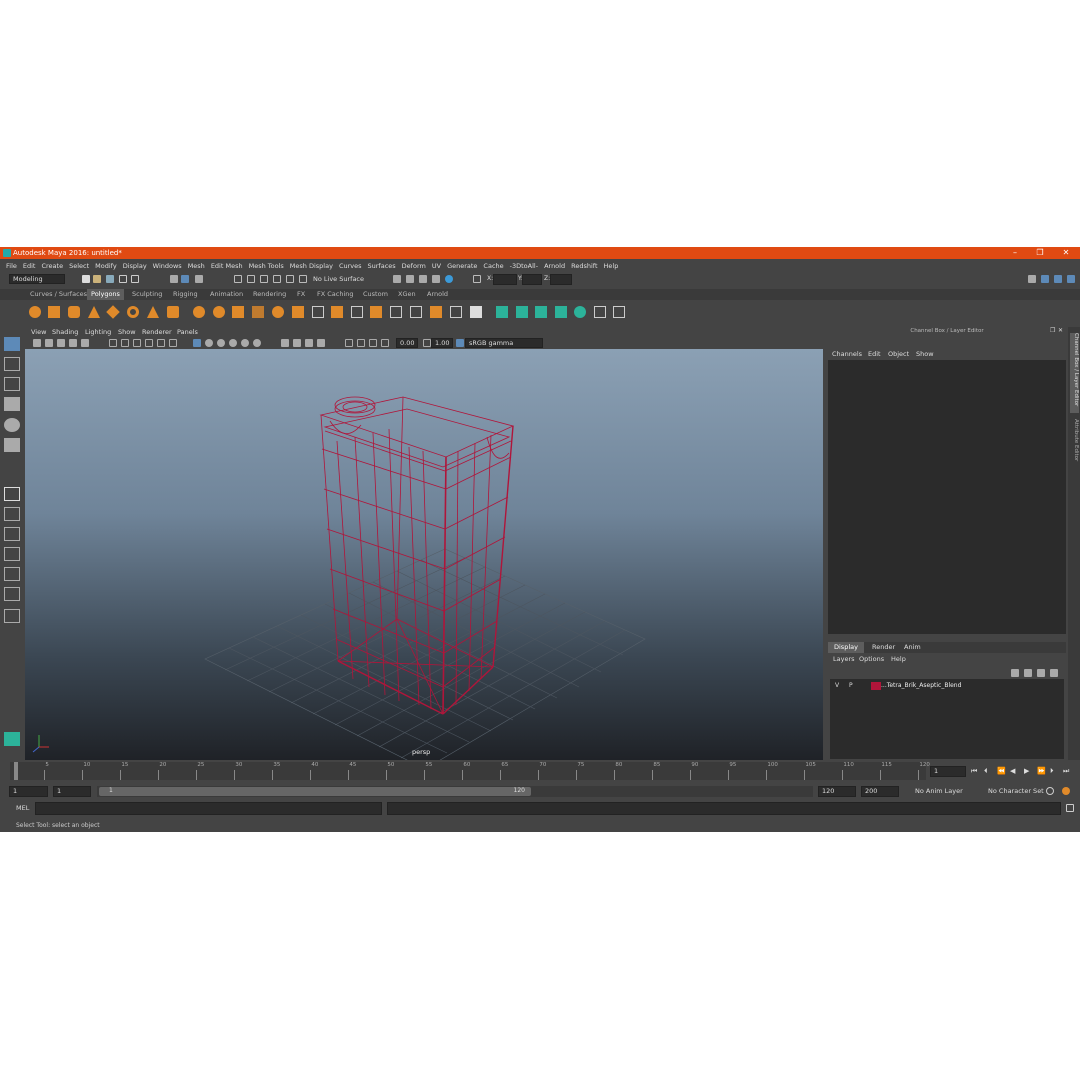  What do you see at coordinates (1070, 808) in the screenshot?
I see `script-editor-icon` at bounding box center [1070, 808].